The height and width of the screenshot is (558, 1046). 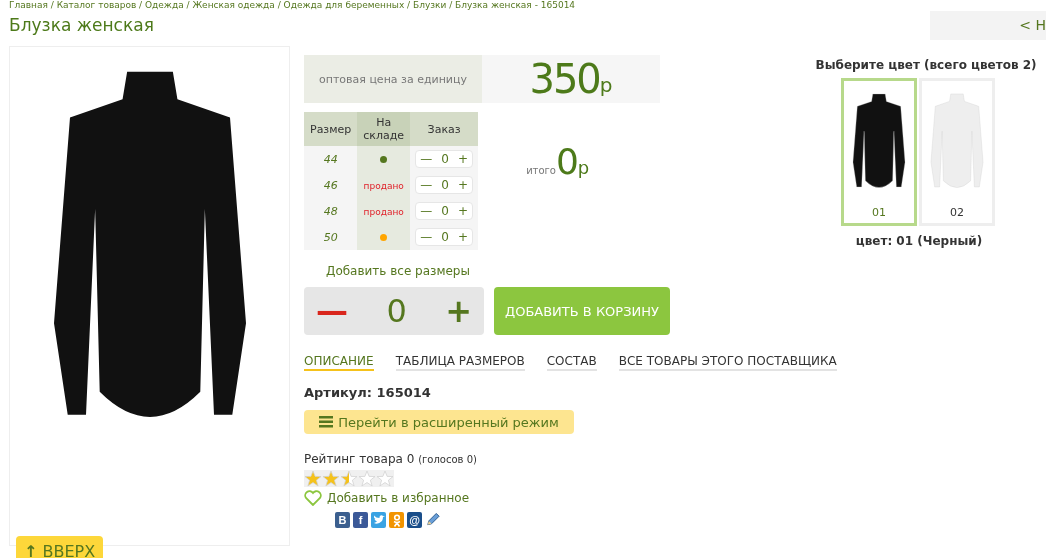 I want to click on add-all-sizes-link: Добавить все размеры, so click(x=398, y=271).